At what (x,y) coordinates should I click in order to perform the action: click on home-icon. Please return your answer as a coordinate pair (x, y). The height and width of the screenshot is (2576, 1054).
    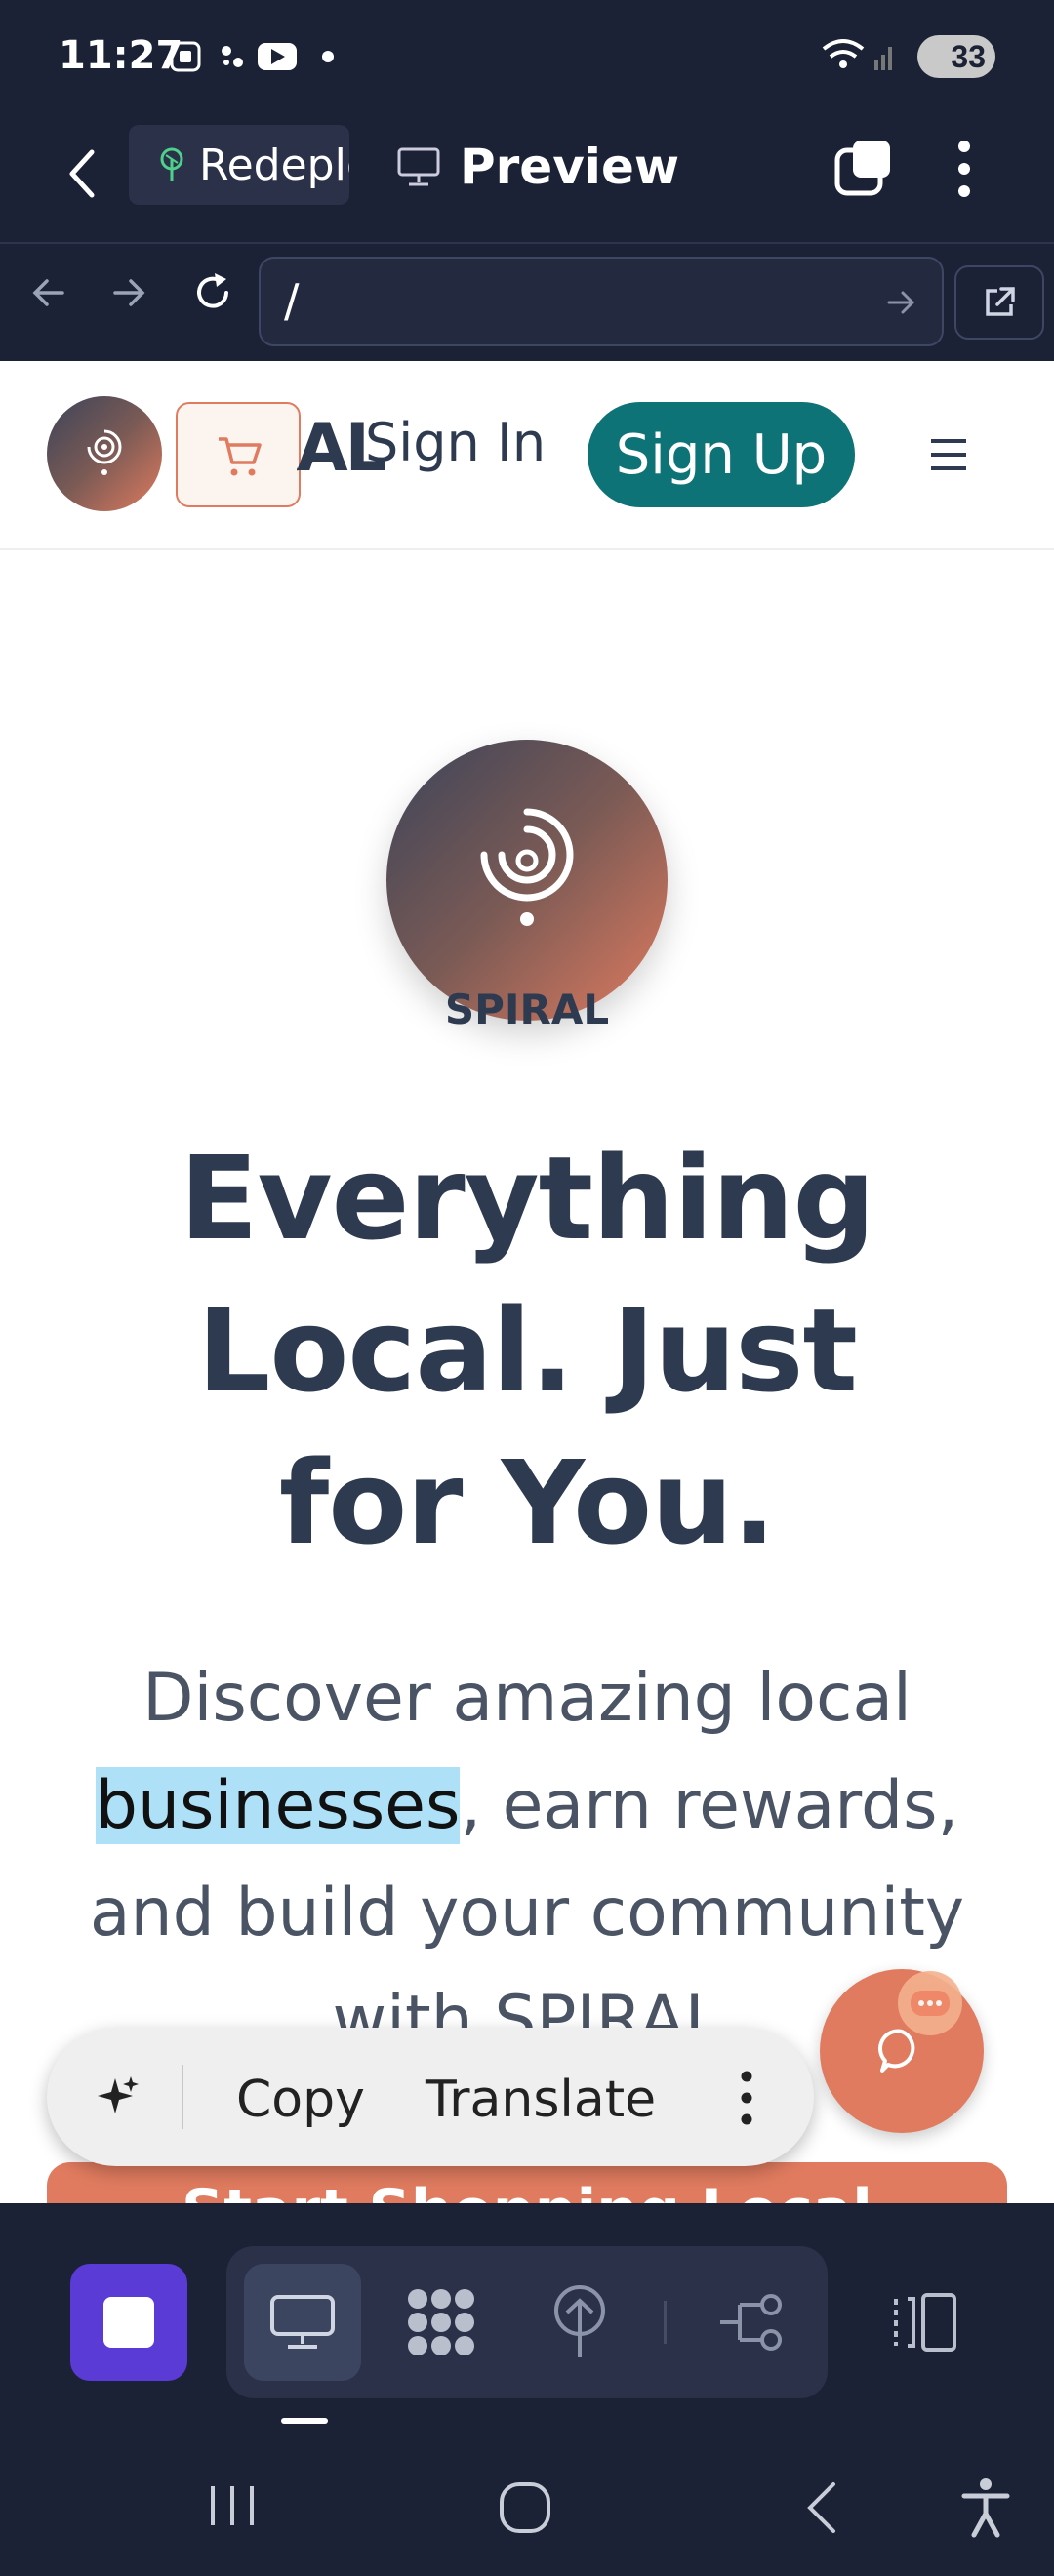
    Looking at the image, I should click on (525, 2507).